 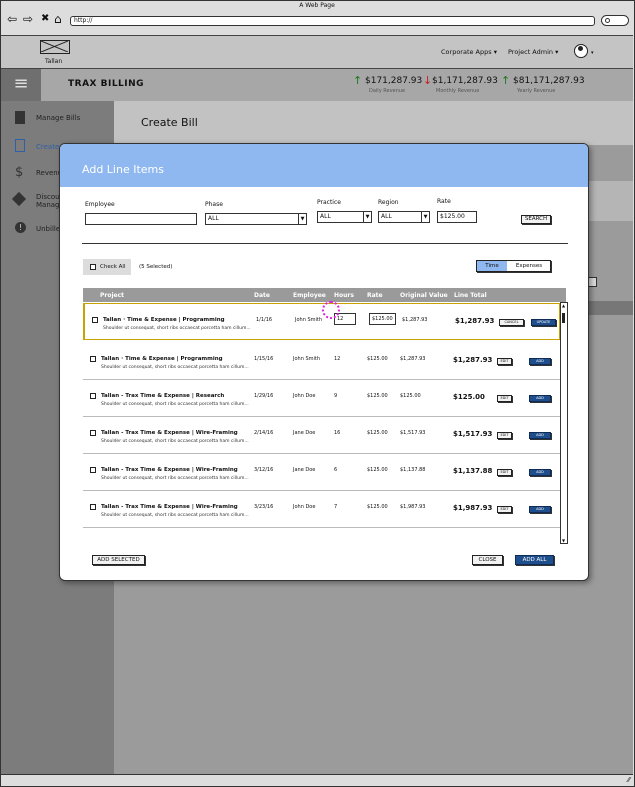 I want to click on rate-input: $125.00, so click(x=457, y=217).